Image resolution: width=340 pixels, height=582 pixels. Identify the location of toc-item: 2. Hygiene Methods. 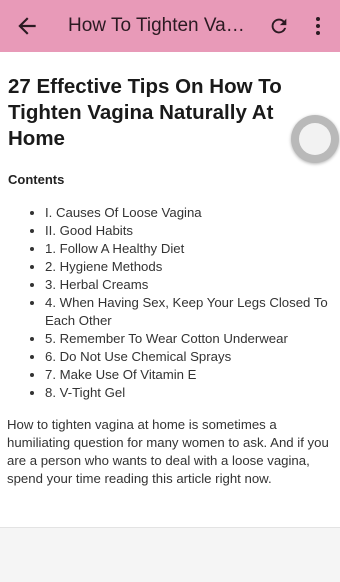
(192, 267).